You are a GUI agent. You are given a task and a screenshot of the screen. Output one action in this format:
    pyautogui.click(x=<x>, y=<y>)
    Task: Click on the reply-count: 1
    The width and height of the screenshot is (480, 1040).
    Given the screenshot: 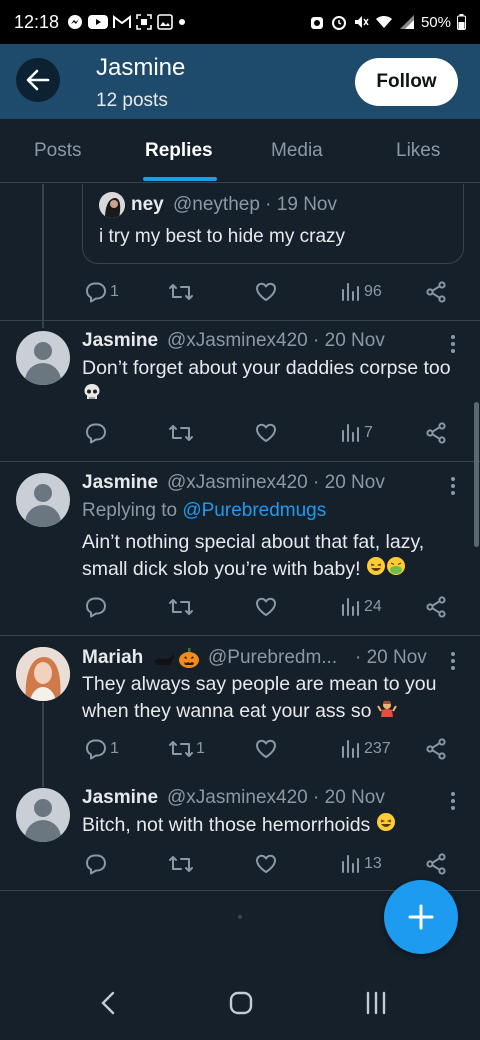 What is the action you would take?
    pyautogui.click(x=114, y=291)
    